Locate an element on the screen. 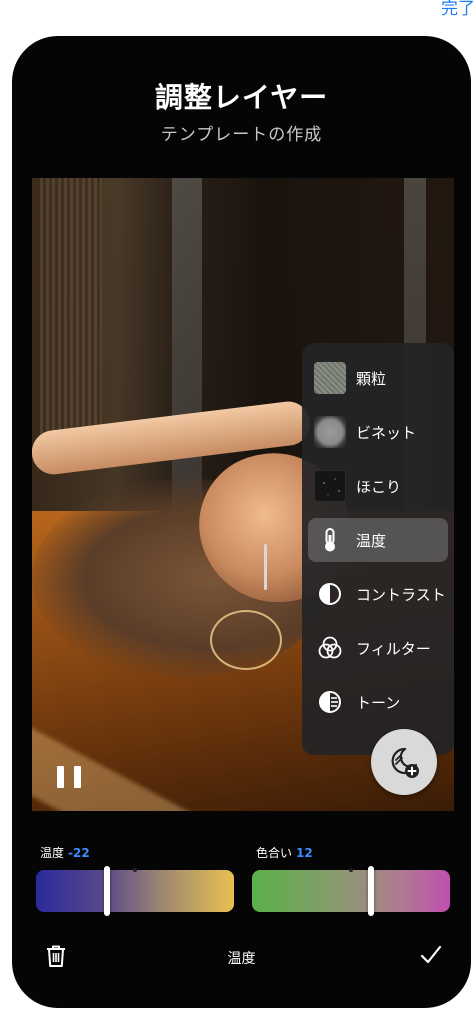 The image size is (473, 1024). done-link: 完了 is located at coordinates (457, 9).